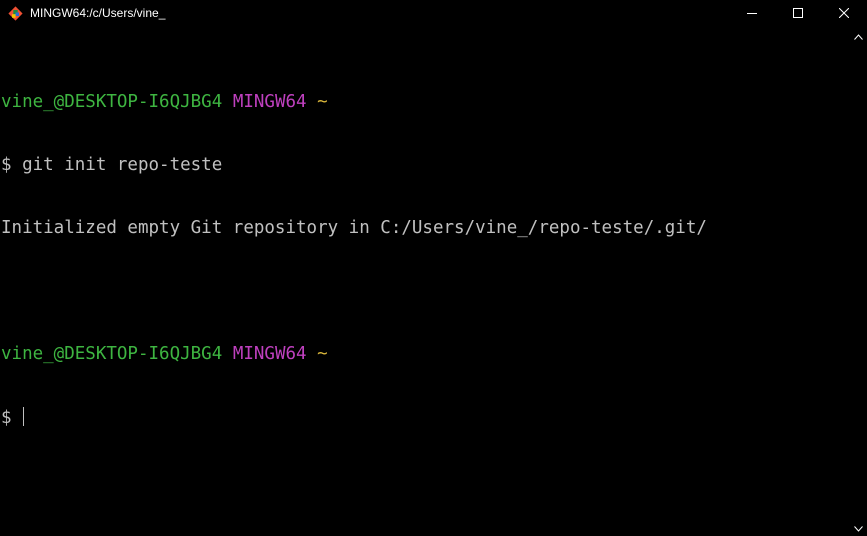 This screenshot has height=536, width=867. I want to click on maximize-icon, so click(798, 14).